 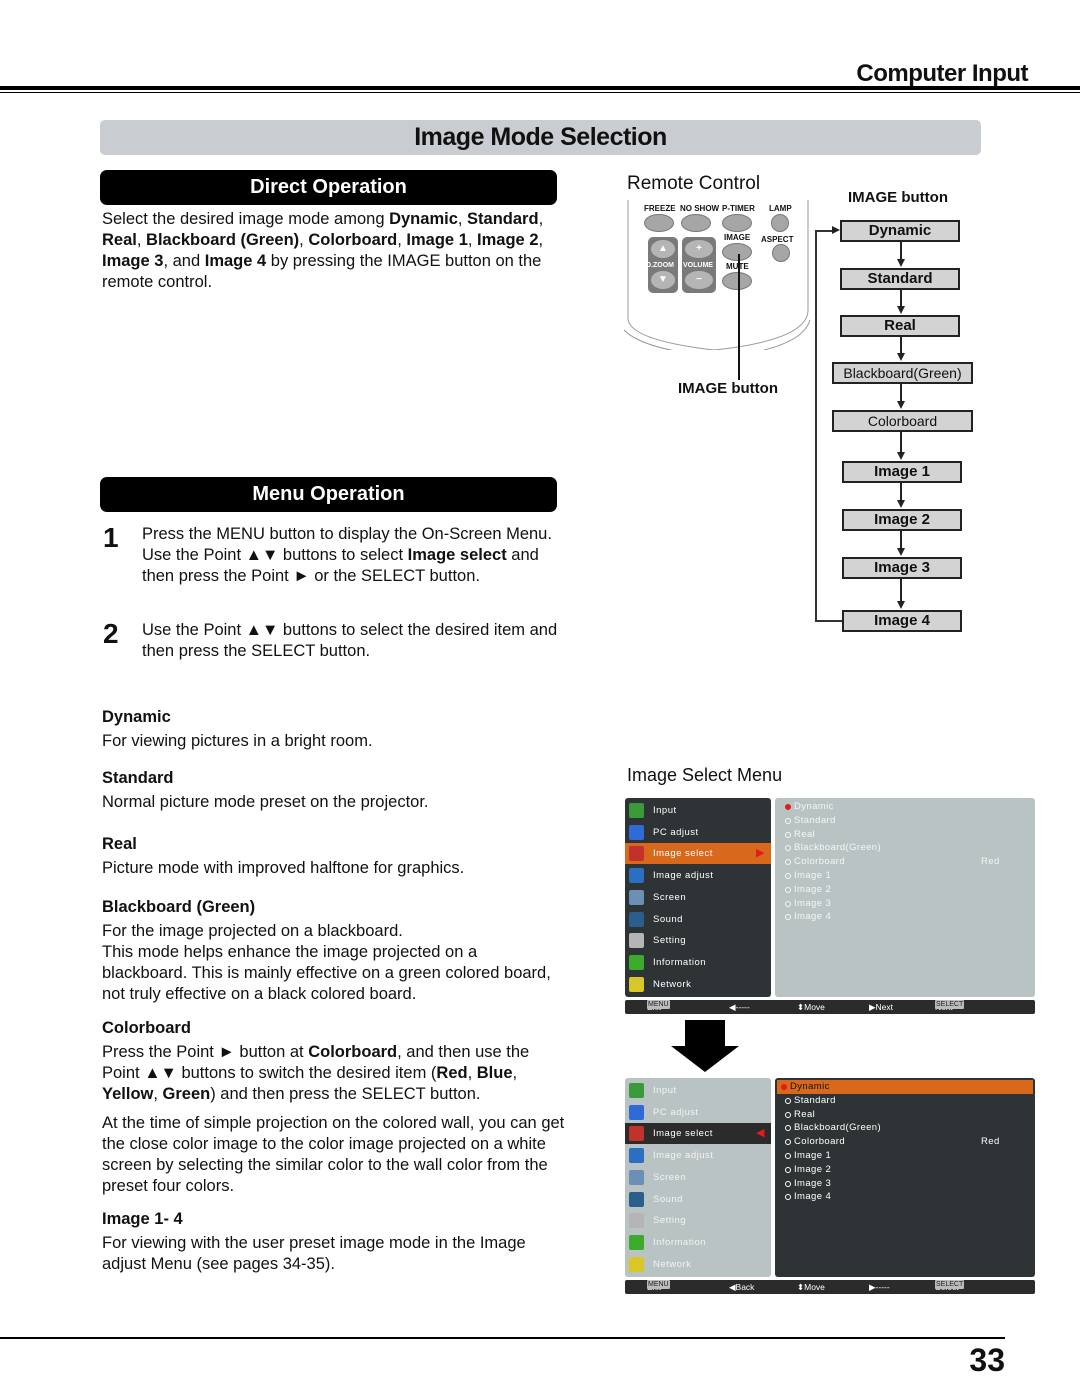 What do you see at coordinates (815, 1100) in the screenshot?
I see `osd-submenu-item-label: Standard` at bounding box center [815, 1100].